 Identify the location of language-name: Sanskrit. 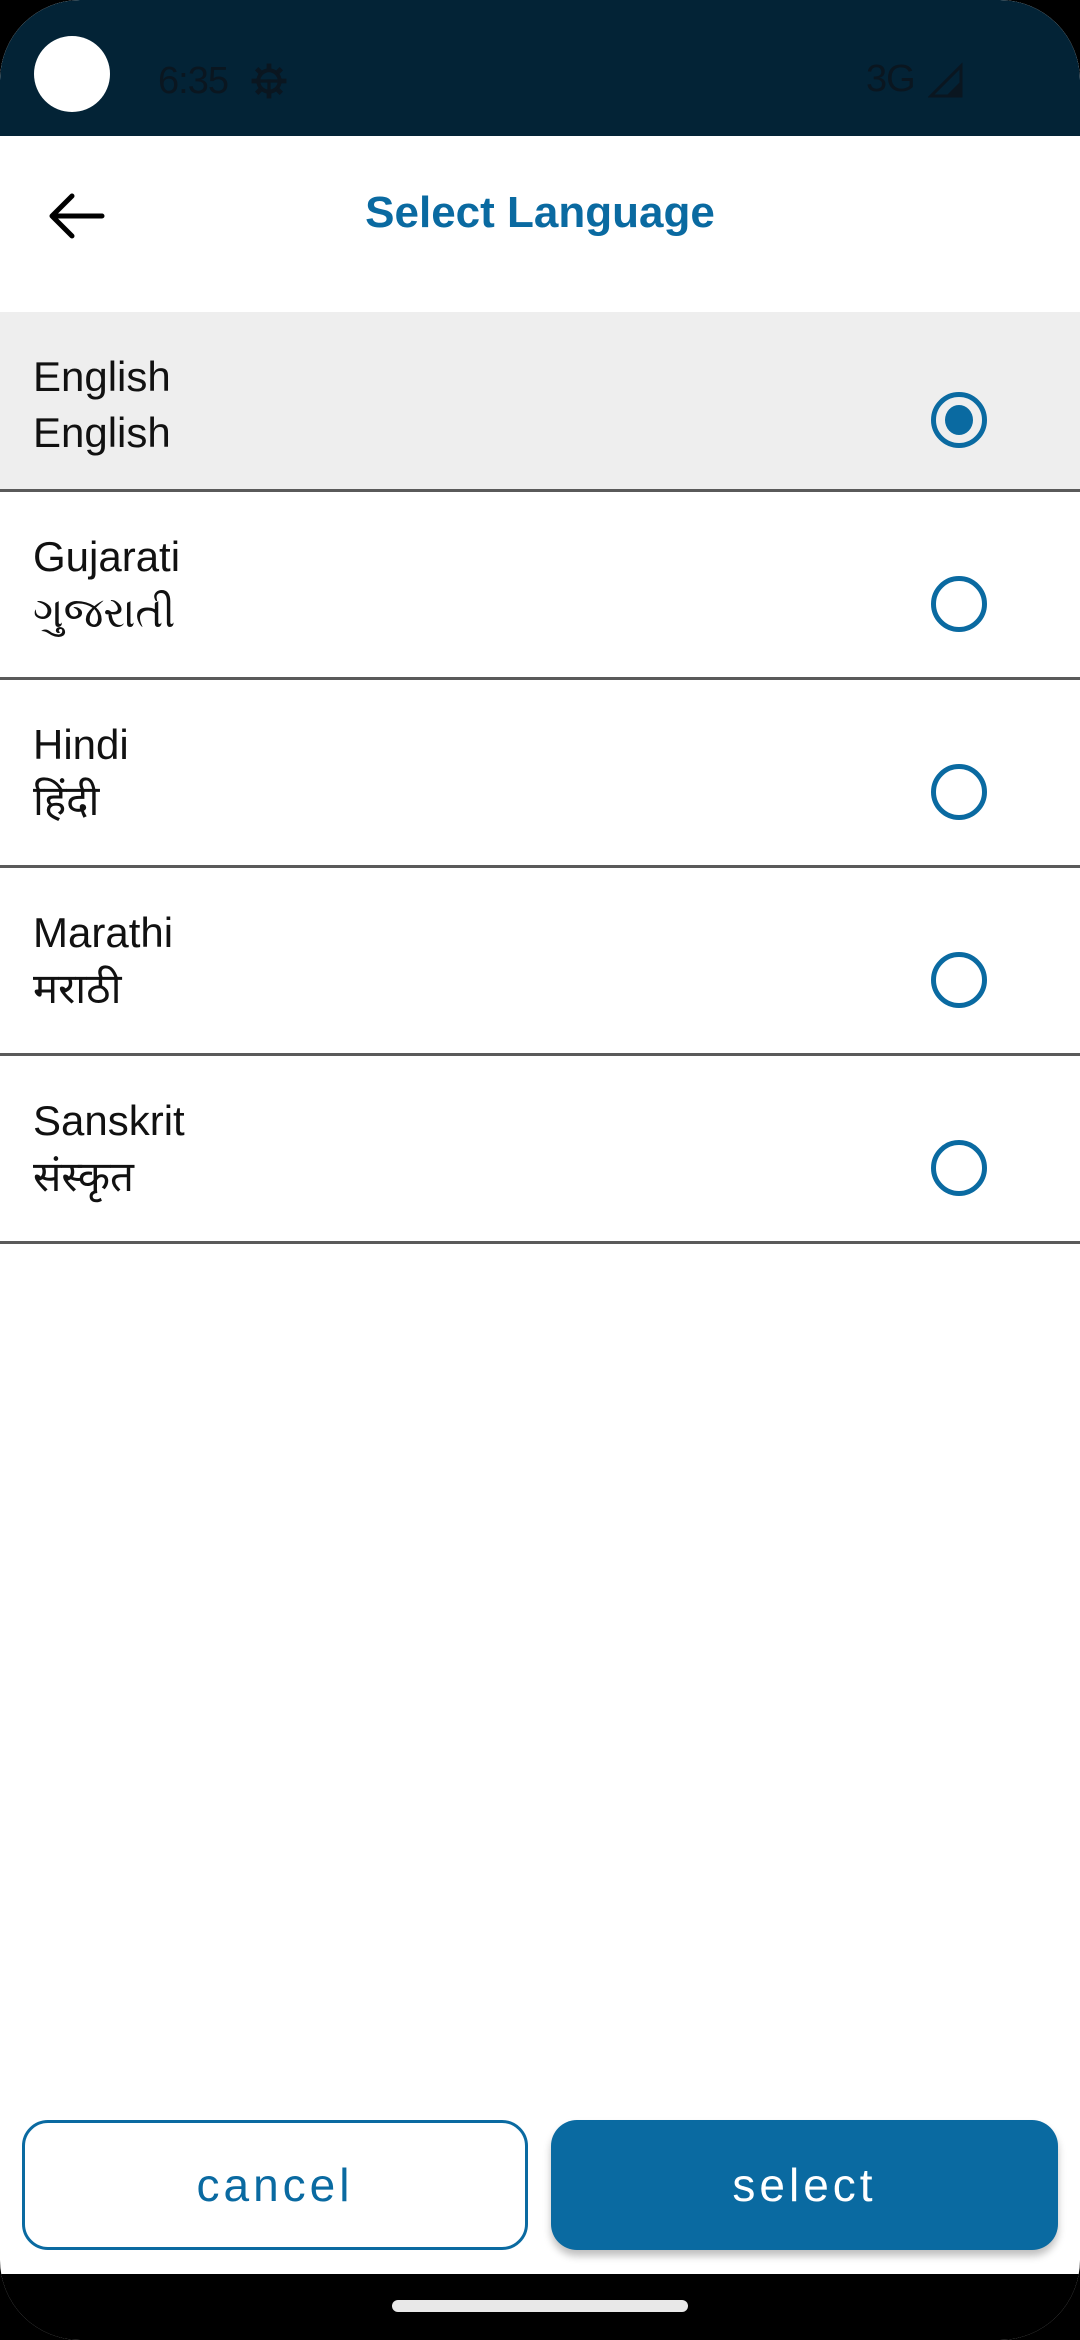
(109, 1120).